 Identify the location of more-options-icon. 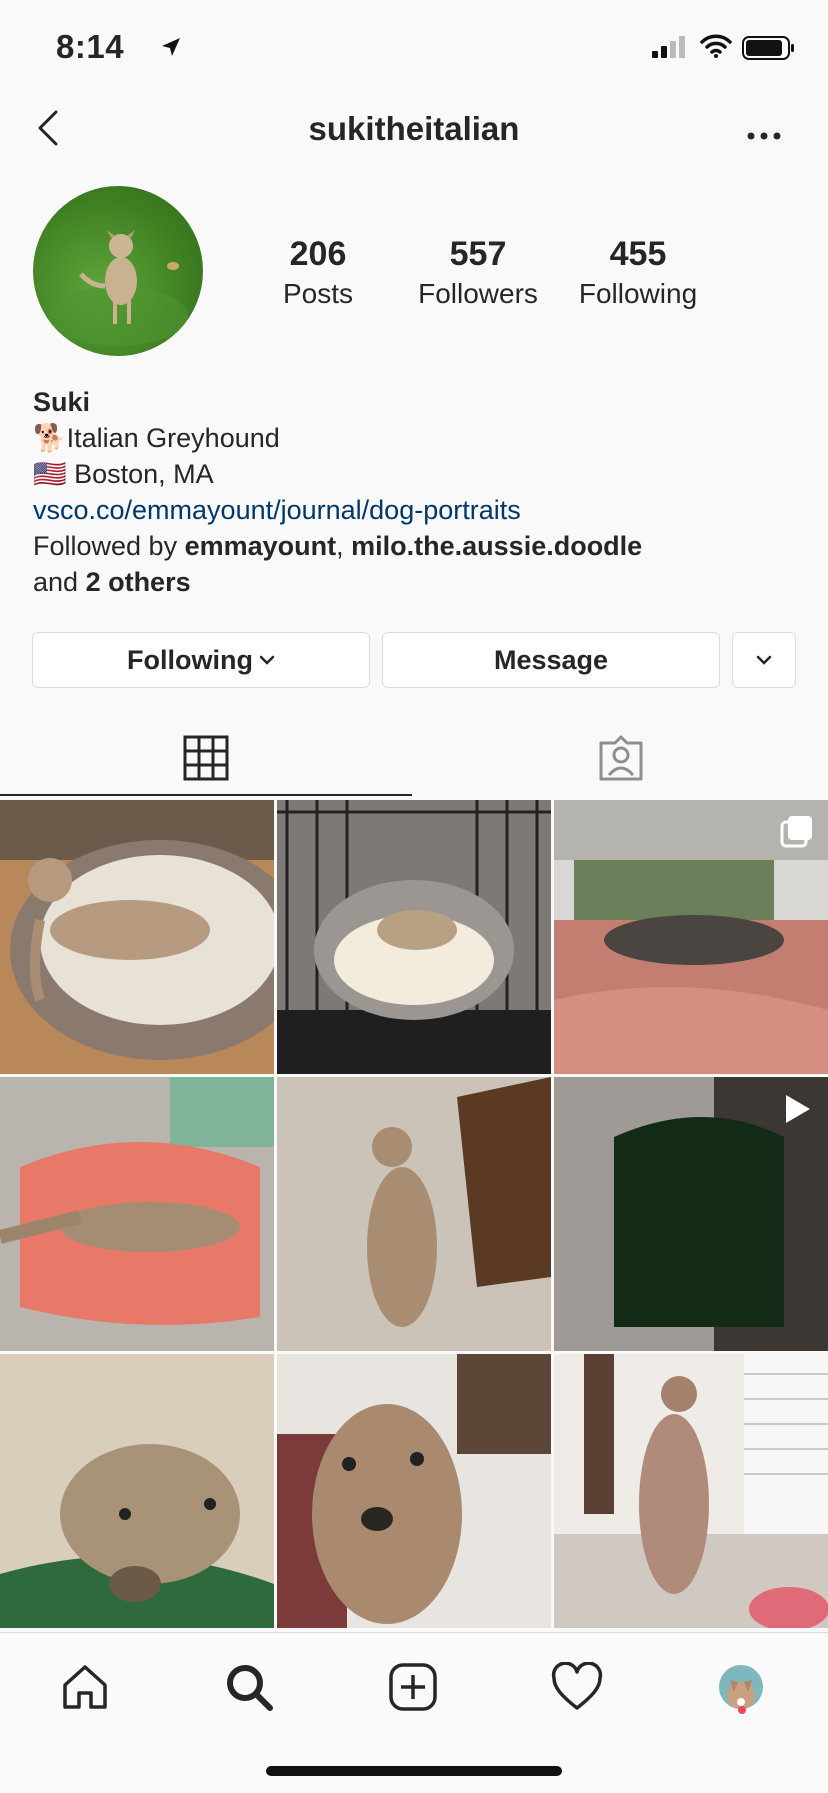
(764, 137).